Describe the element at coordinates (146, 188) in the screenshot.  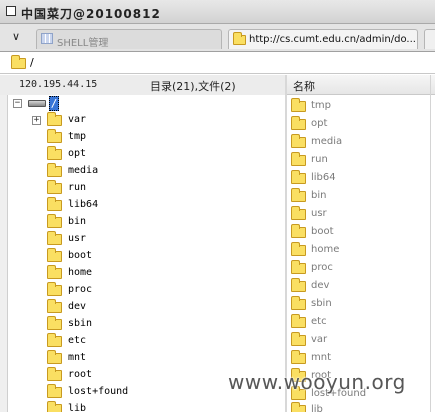
I see `tree-item: run` at that location.